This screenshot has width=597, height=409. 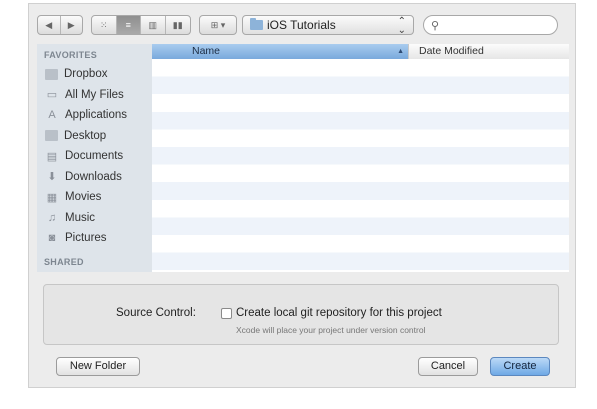 I want to click on favorites-heading: FAVORITES, so click(x=71, y=55).